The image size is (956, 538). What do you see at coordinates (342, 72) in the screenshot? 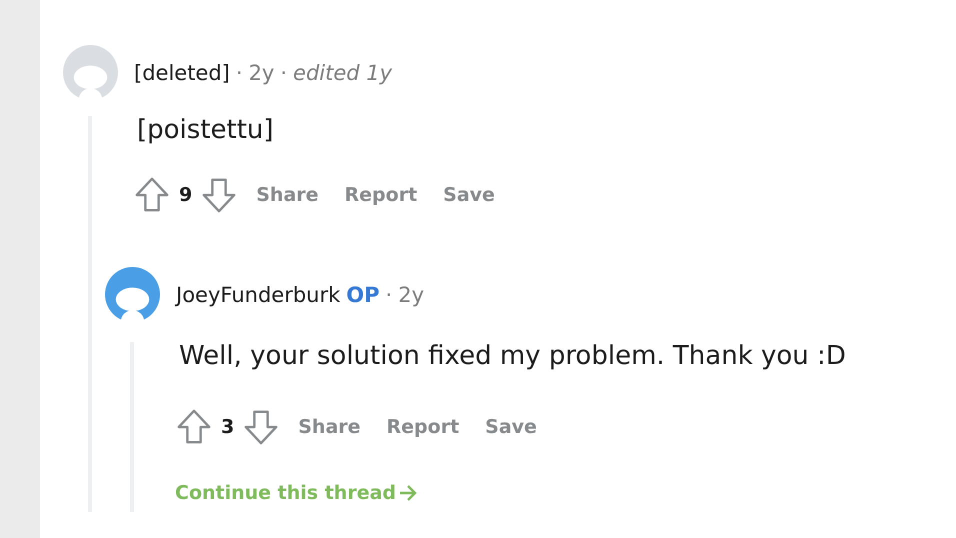
I see `edited-time: edited 1y` at bounding box center [342, 72].